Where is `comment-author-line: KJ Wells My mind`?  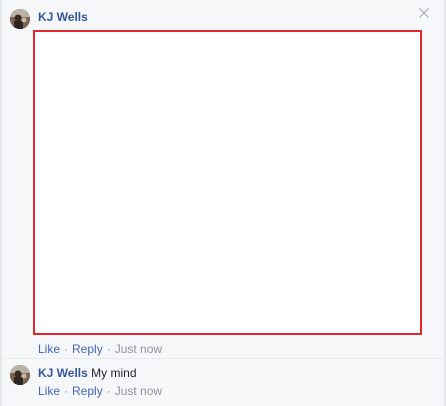 comment-author-line: KJ Wells My mind is located at coordinates (87, 373).